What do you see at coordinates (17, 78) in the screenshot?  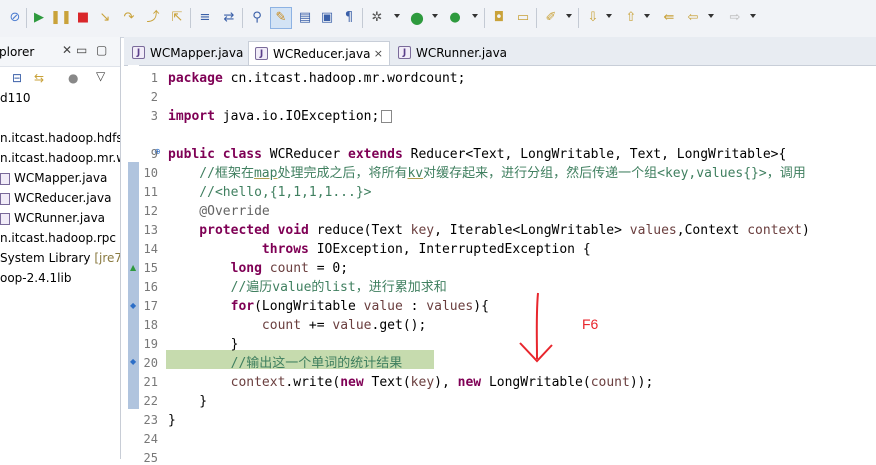 I see `collapse-all-icon: ⊟` at bounding box center [17, 78].